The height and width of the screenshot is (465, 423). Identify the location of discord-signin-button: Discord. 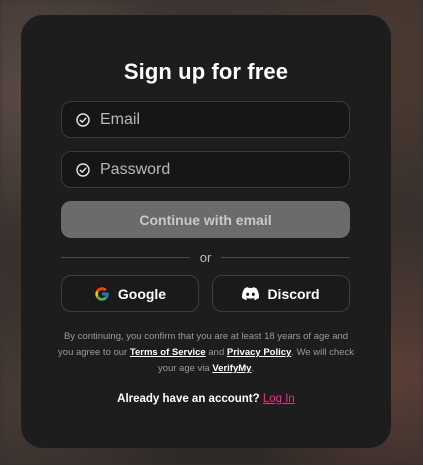
(281, 293).